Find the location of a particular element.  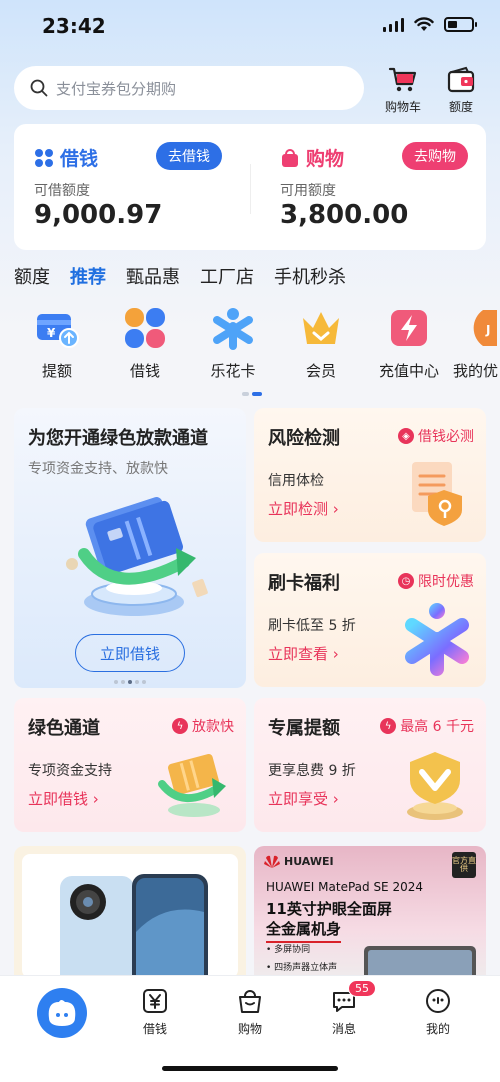

home-indicator is located at coordinates (250, 1068).